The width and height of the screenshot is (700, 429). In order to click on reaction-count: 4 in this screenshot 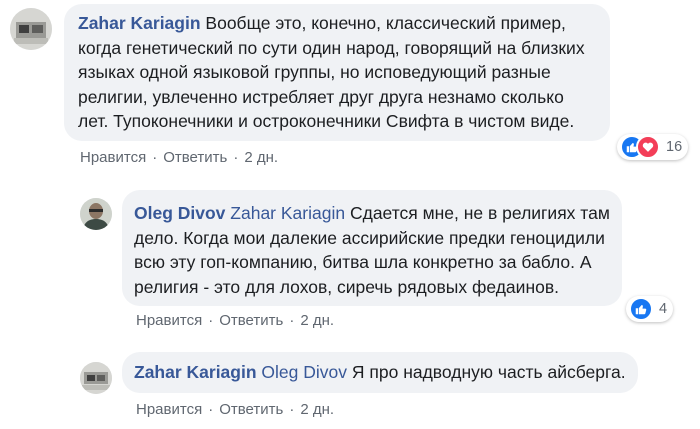, I will do `click(663, 309)`.